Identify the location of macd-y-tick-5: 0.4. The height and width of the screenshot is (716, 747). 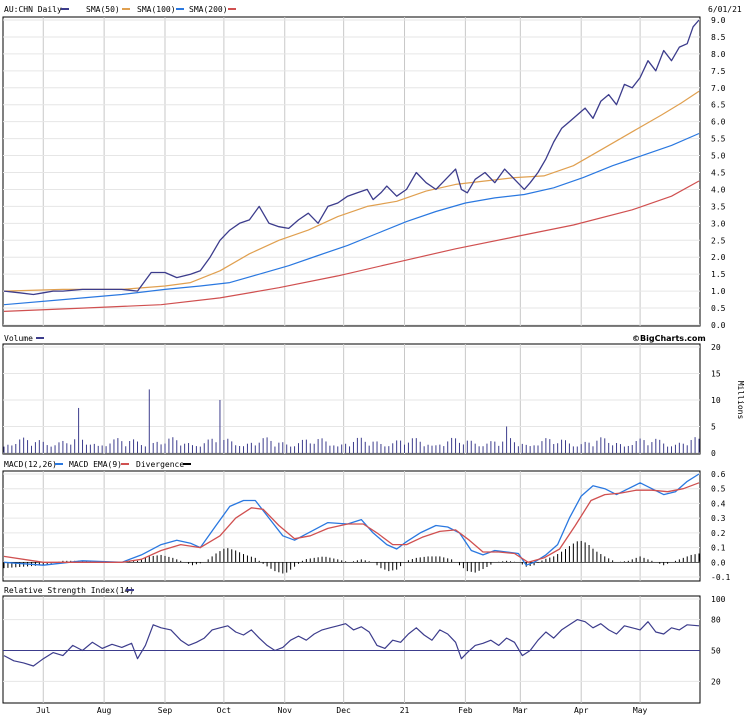
(718, 503).